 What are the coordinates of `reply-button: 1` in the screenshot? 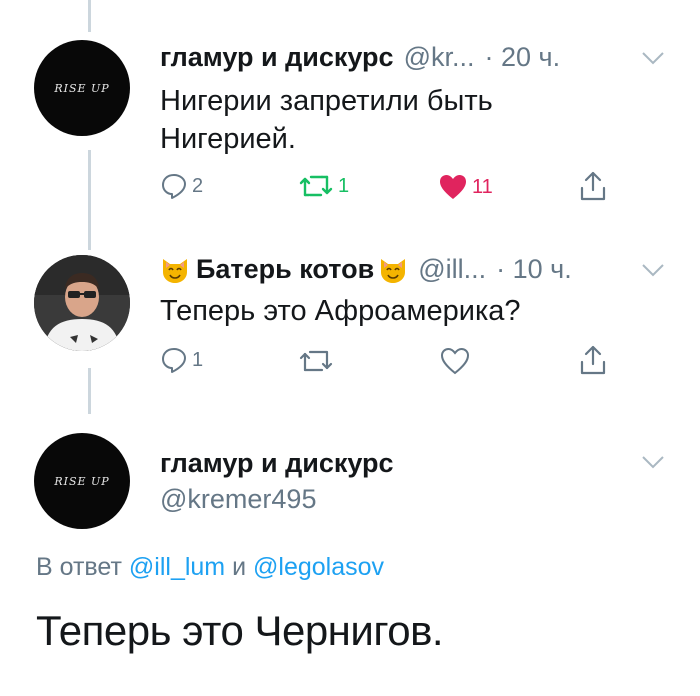 It's located at (181, 360).